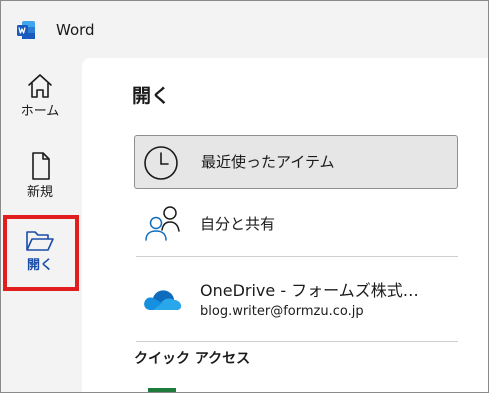 This screenshot has width=489, height=393. What do you see at coordinates (41, 225) in the screenshot?
I see `backstage-nav: ホーム 新規 開く` at bounding box center [41, 225].